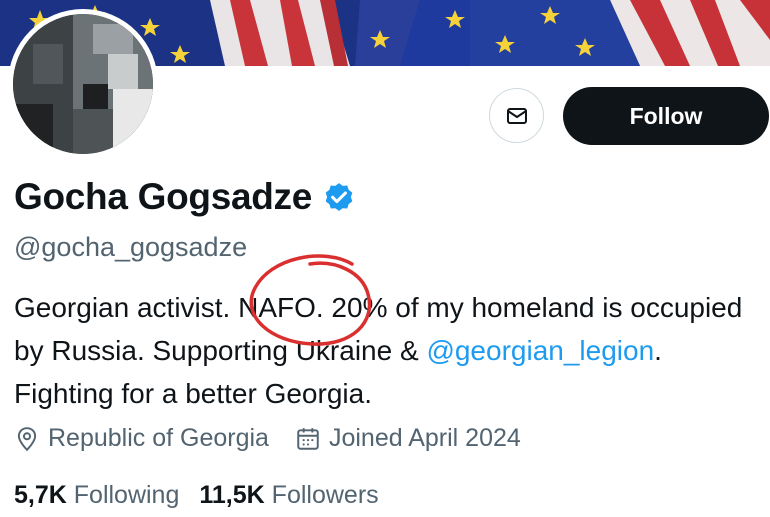 This screenshot has width=770, height=517. Describe the element at coordinates (131, 247) in the screenshot. I see `profile-handle: @gocha_gogsadze` at that location.